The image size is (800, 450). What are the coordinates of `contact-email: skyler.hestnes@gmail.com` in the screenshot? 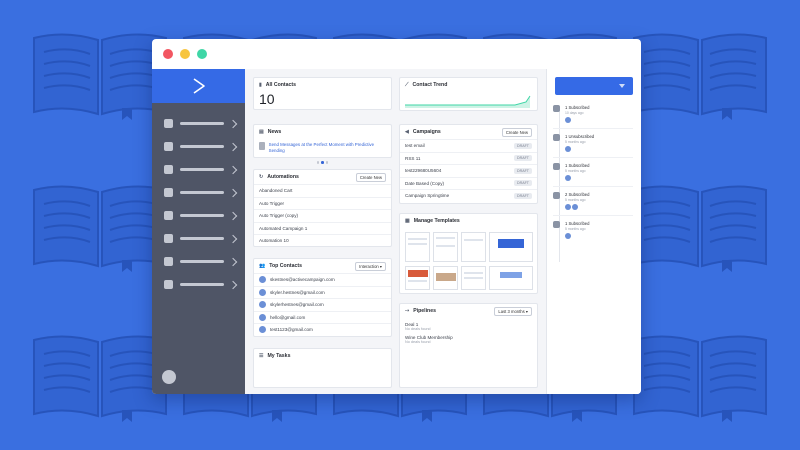 It's located at (297, 292).